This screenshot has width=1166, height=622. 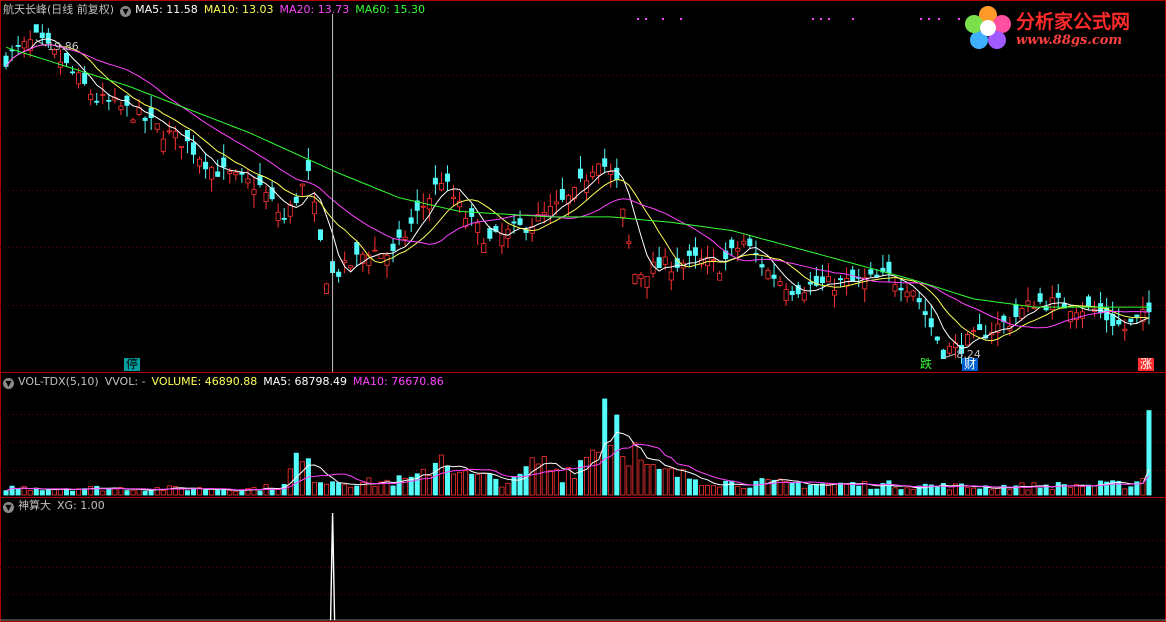 I want to click on xg-title: 神算大, so click(x=34, y=505).